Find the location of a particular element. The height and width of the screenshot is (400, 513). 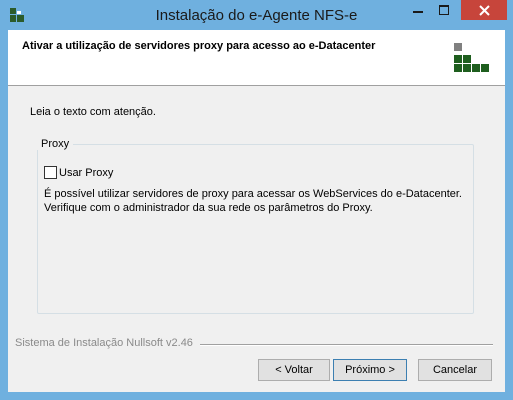

title-bar: Instalação do e-Agente NFS-e is located at coordinates (256, 15).